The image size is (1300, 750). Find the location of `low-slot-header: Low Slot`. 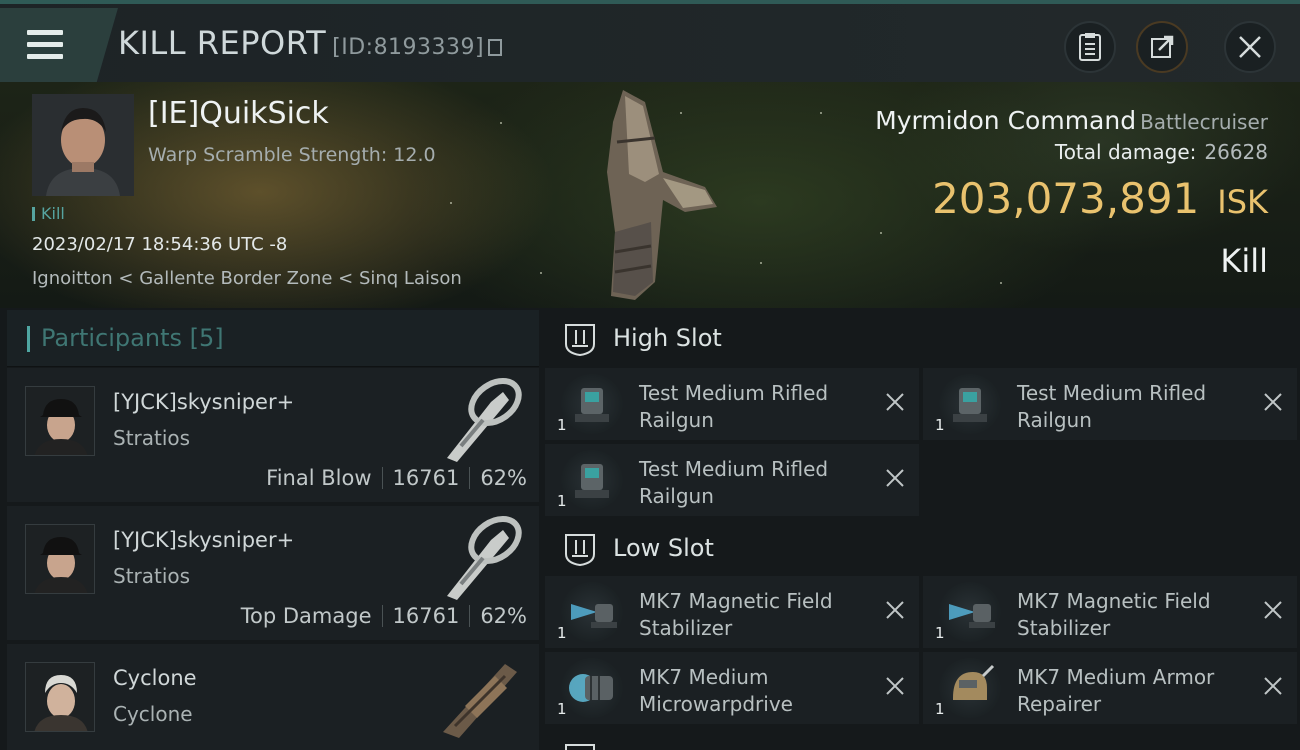

low-slot-header: Low Slot is located at coordinates (922, 549).